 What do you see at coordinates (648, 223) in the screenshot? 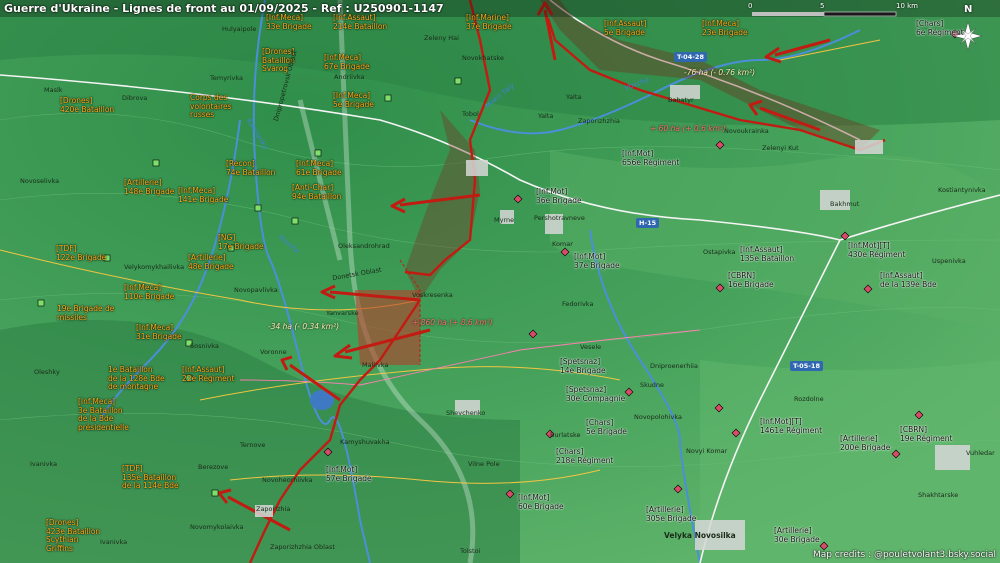
I see `road-badge: H-15` at bounding box center [648, 223].